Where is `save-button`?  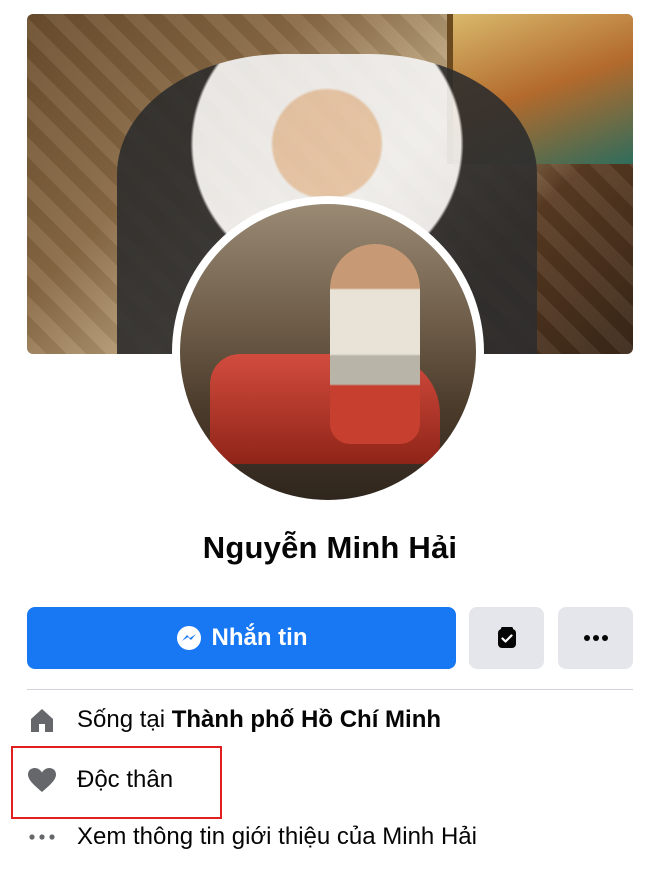 save-button is located at coordinates (506, 638).